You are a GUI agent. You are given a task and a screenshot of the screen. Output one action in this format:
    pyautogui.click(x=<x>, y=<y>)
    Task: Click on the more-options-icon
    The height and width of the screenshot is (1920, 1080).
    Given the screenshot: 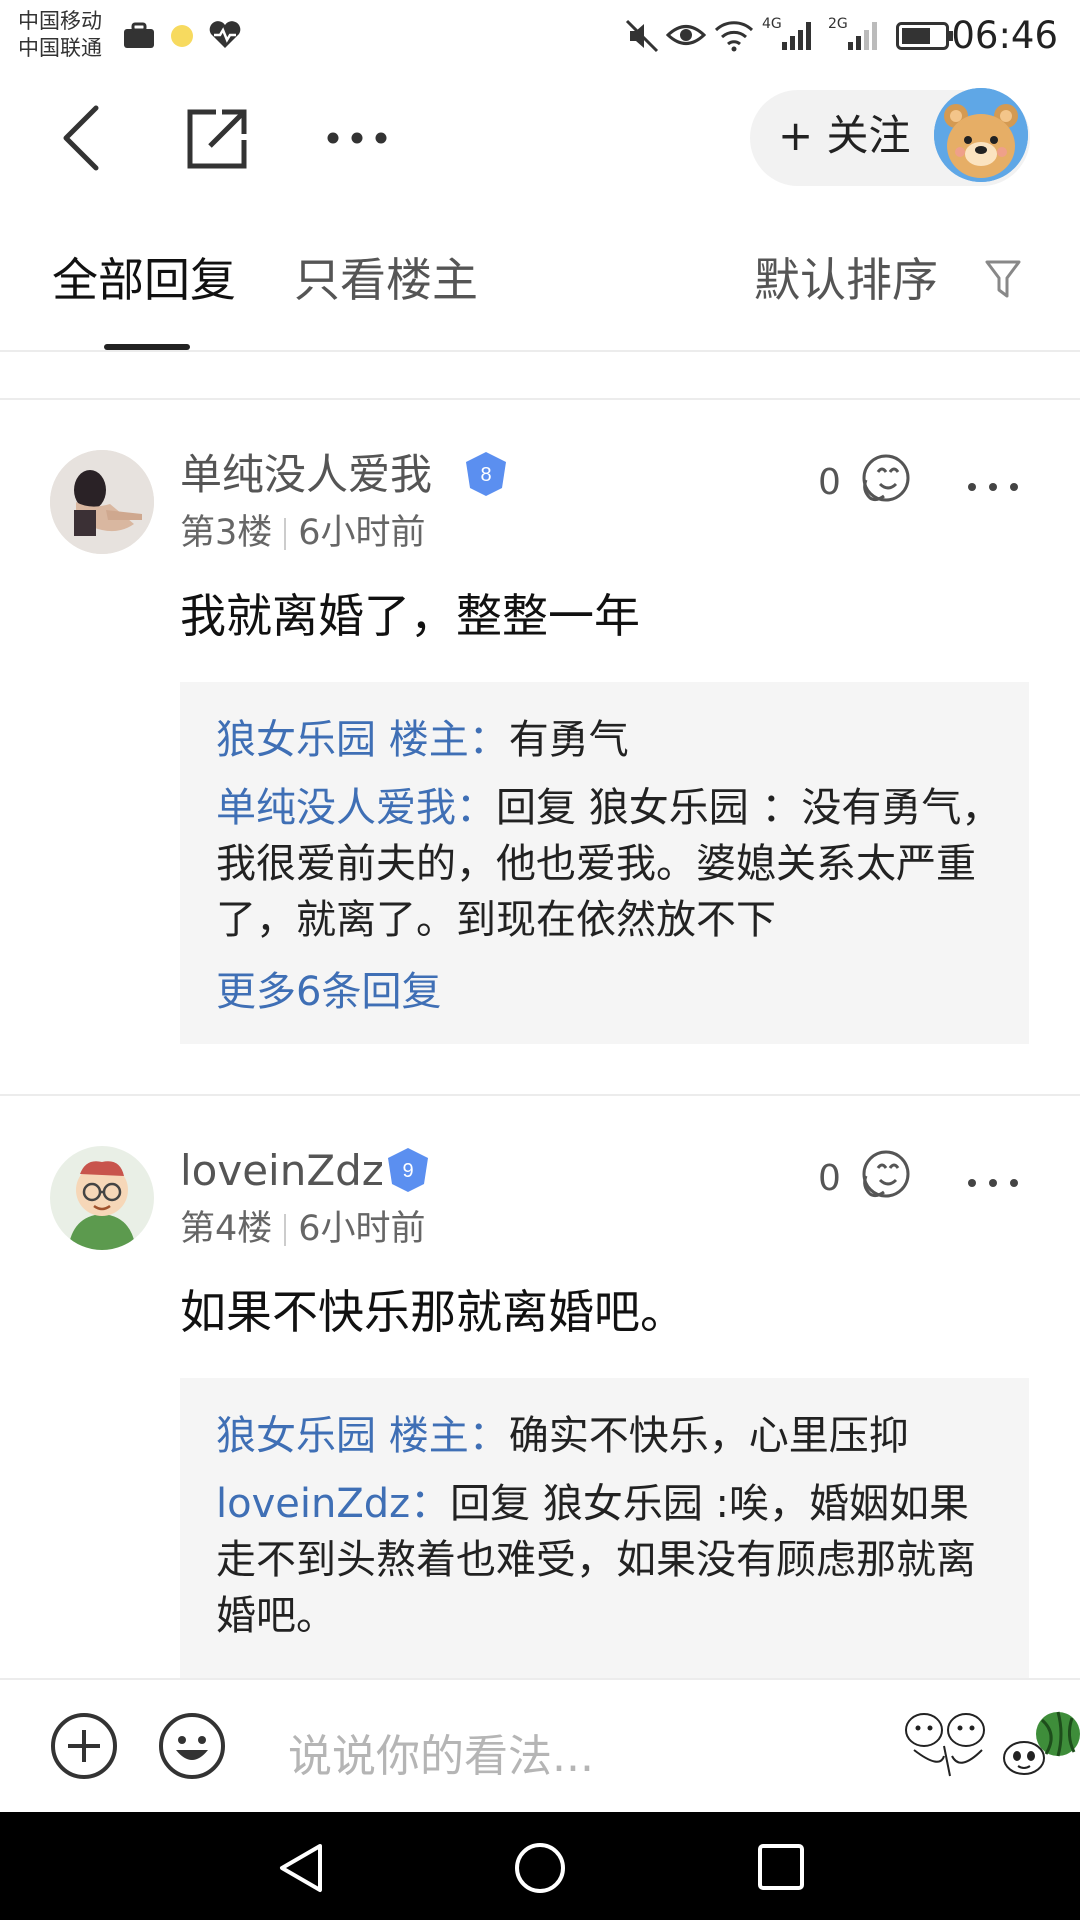 What is the action you would take?
    pyautogui.click(x=357, y=138)
    